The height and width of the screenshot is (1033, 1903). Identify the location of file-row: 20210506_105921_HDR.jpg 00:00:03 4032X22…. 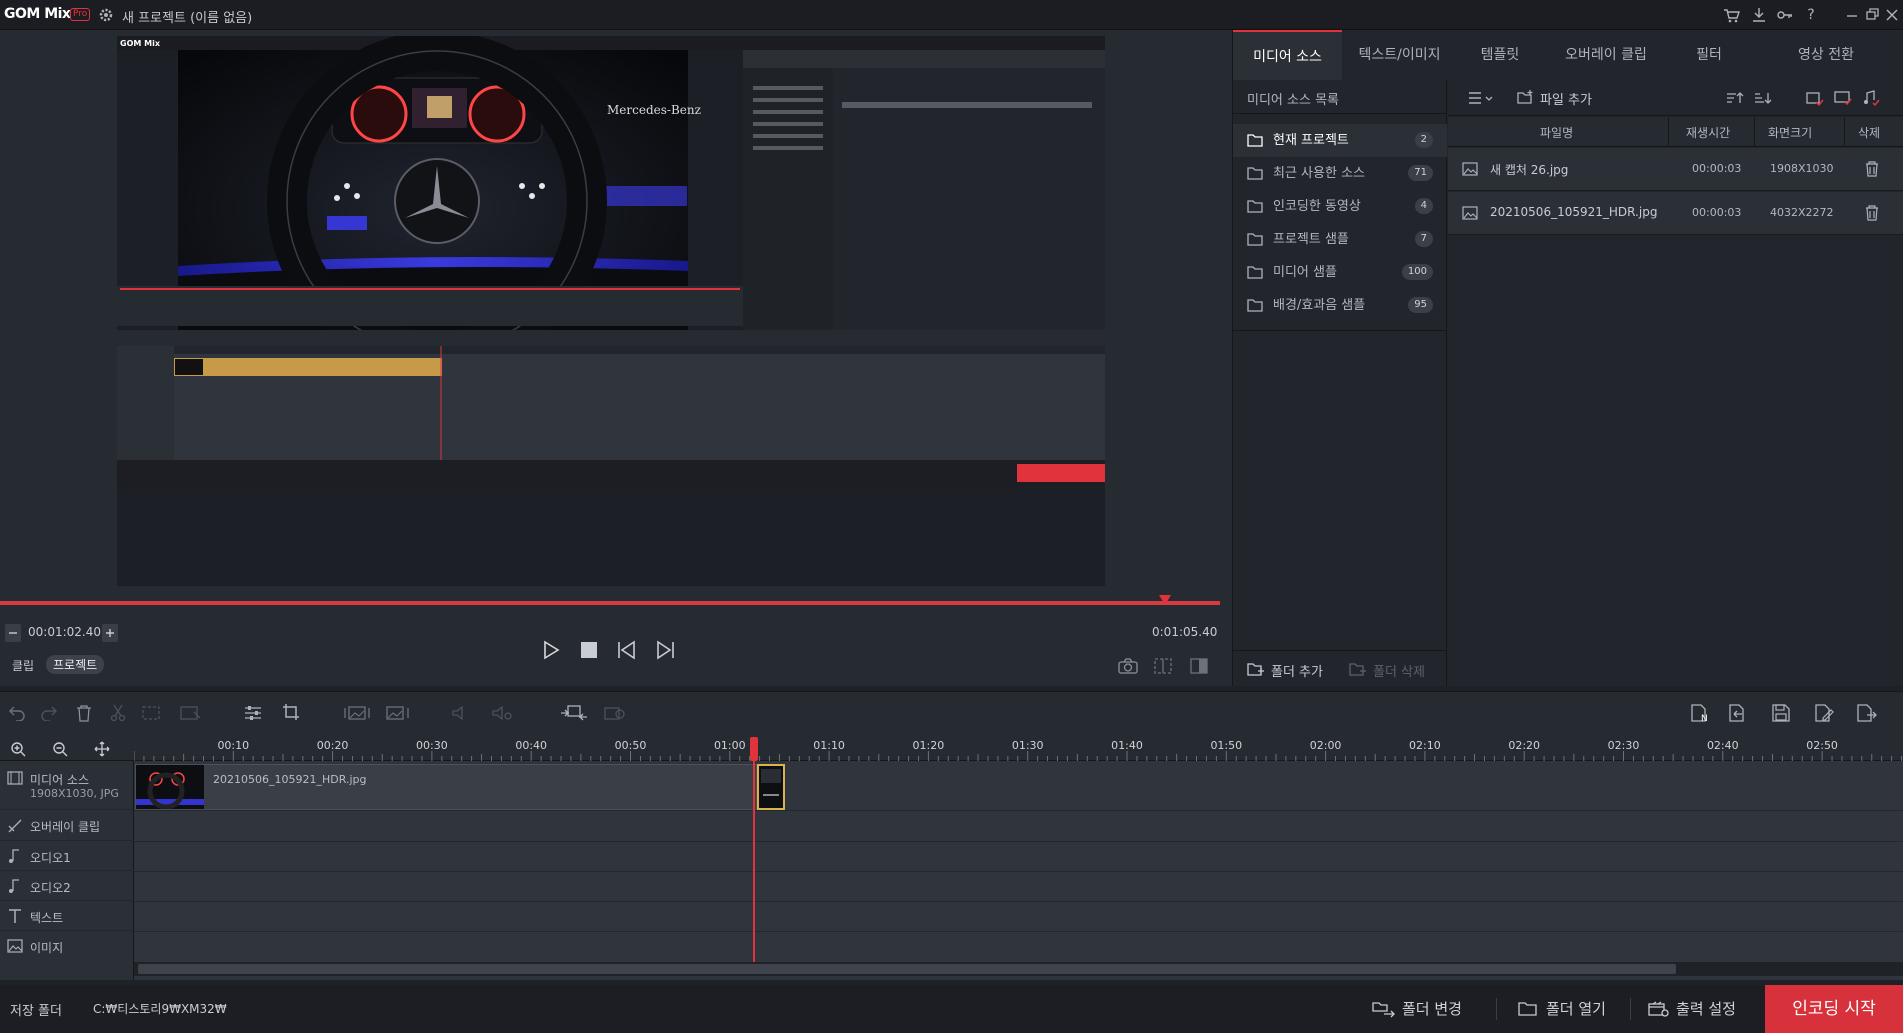
(1675, 213).